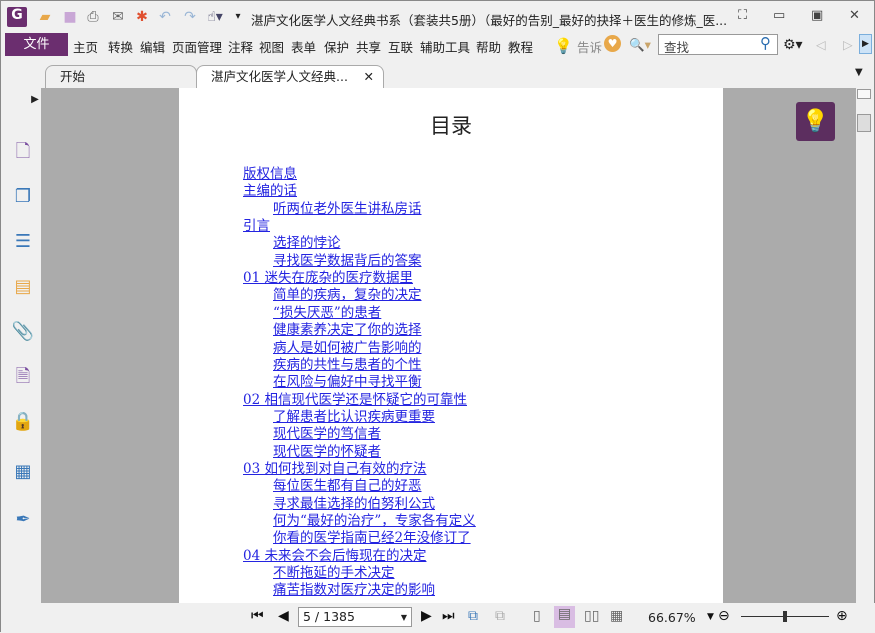 This screenshot has height=633, width=875. I want to click on menu-item: 表单, so click(303, 46).